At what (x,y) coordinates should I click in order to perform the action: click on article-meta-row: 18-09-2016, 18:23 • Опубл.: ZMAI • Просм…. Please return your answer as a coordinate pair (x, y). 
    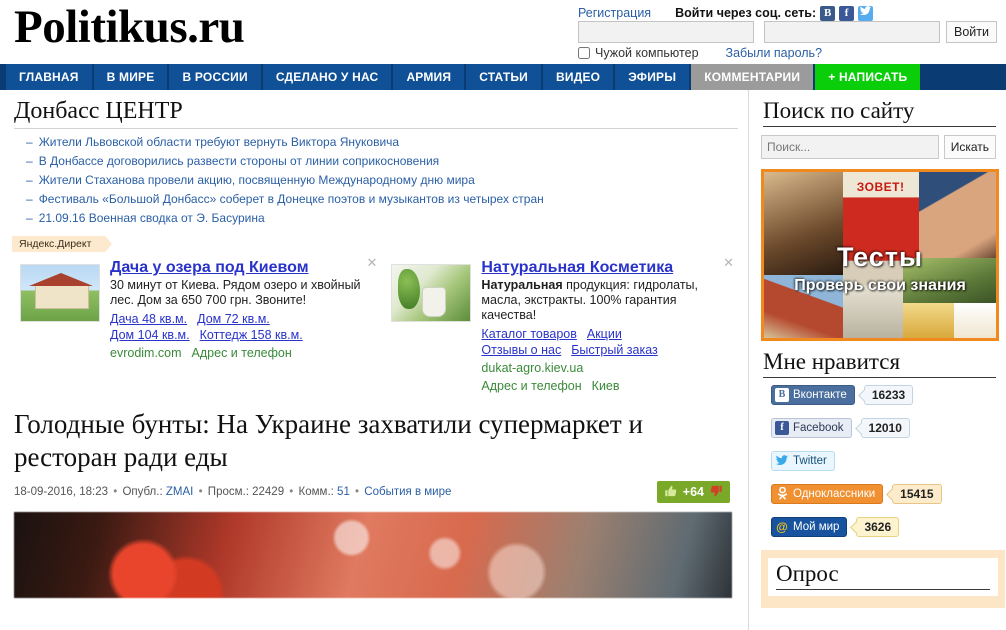
    Looking at the image, I should click on (376, 492).